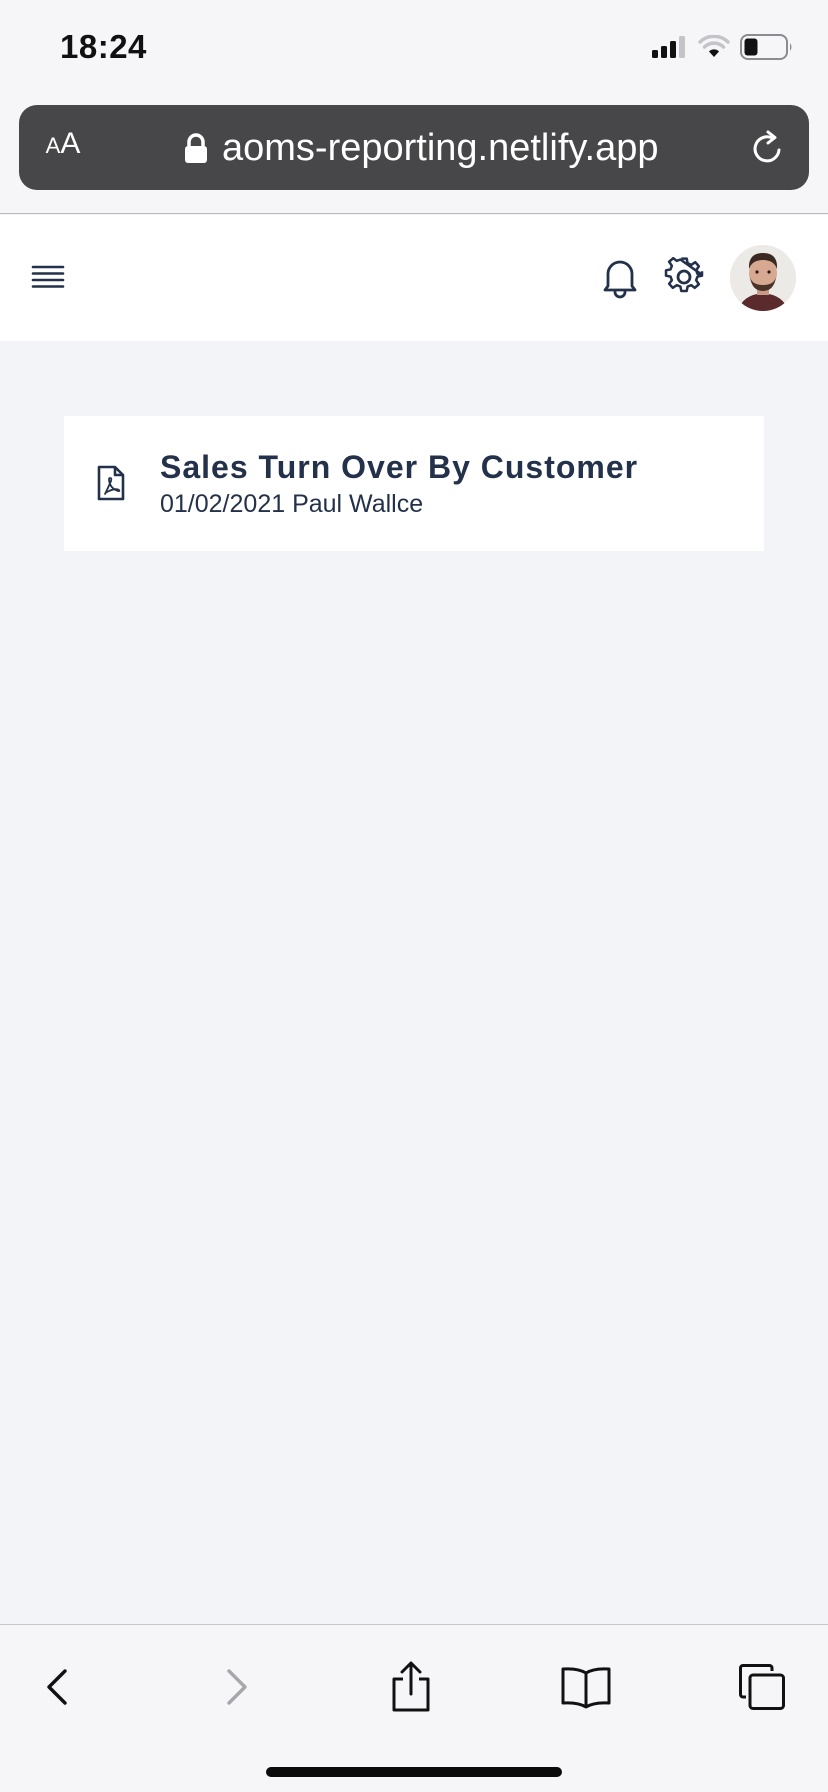 Image resolution: width=828 pixels, height=1792 pixels. I want to click on reload-icon, so click(767, 146).